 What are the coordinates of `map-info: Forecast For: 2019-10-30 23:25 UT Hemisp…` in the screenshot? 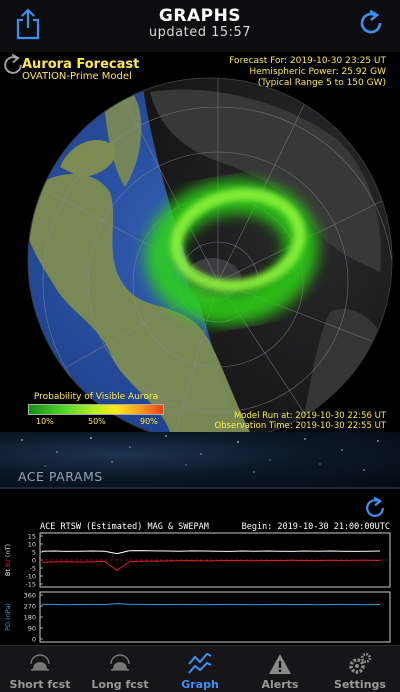 It's located at (307, 72).